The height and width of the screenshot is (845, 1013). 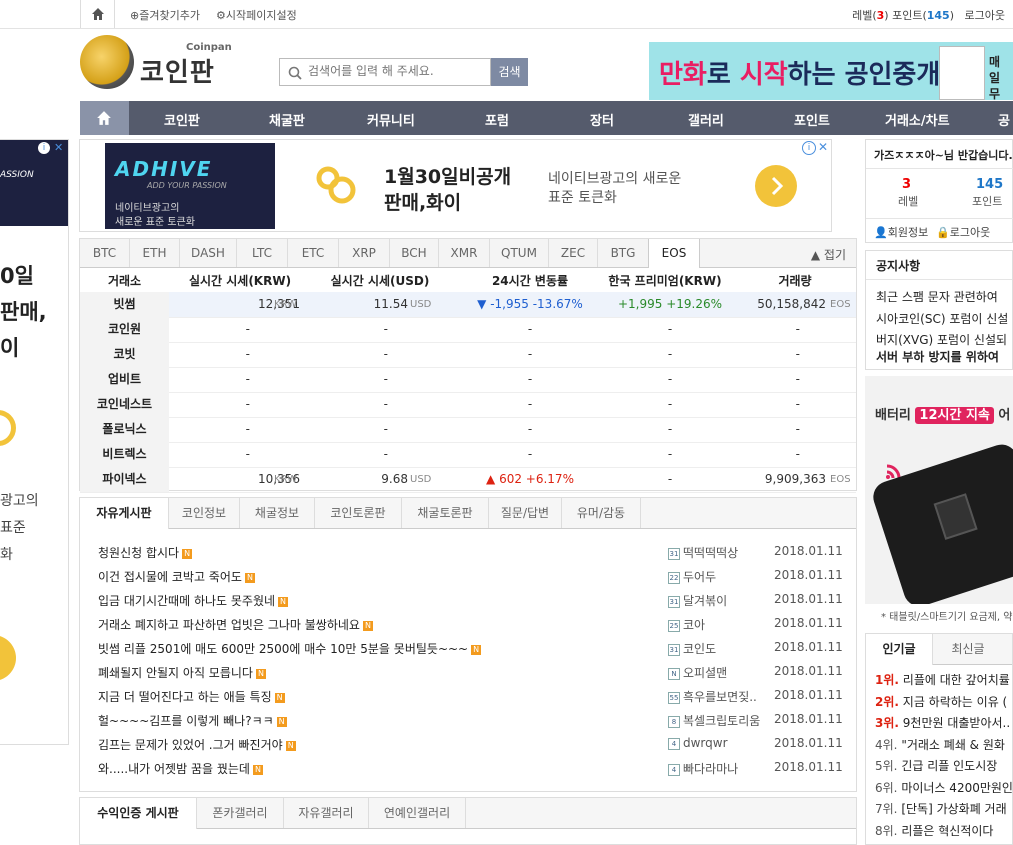 I want to click on tab-coin-info: 코인정보, so click(x=204, y=513).